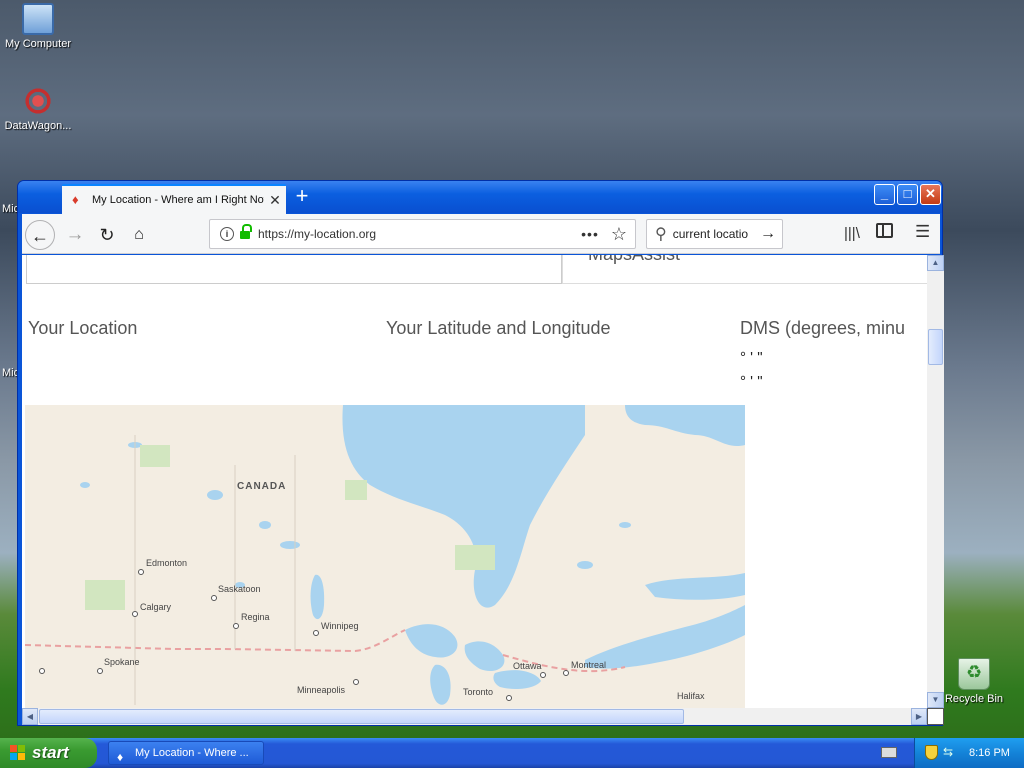 Image resolution: width=1024 pixels, height=768 pixels. I want to click on map-country-label: CANADA, so click(262, 486).